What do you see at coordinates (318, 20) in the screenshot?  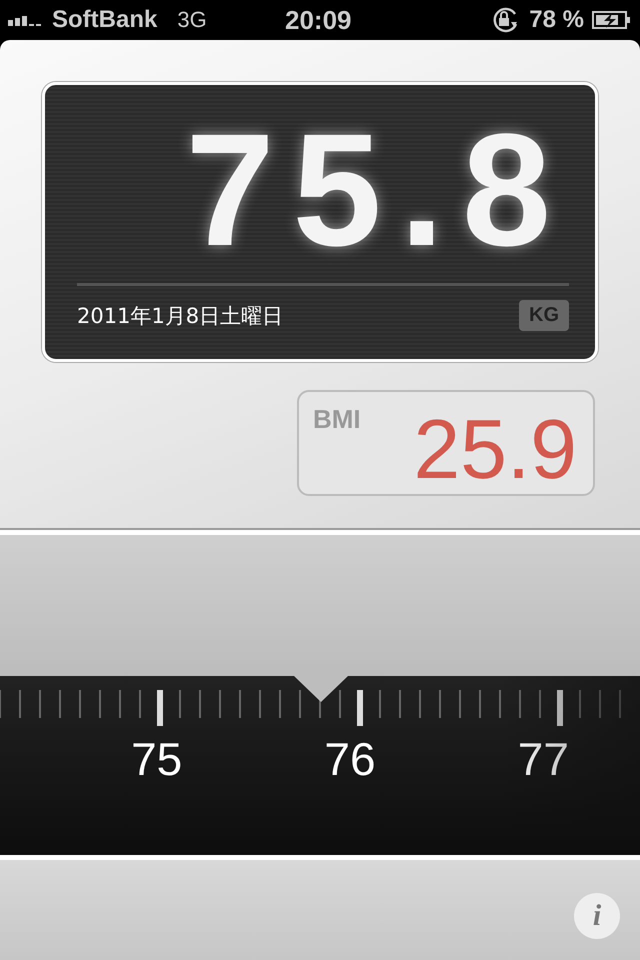 I see `clock-time: 20:09` at bounding box center [318, 20].